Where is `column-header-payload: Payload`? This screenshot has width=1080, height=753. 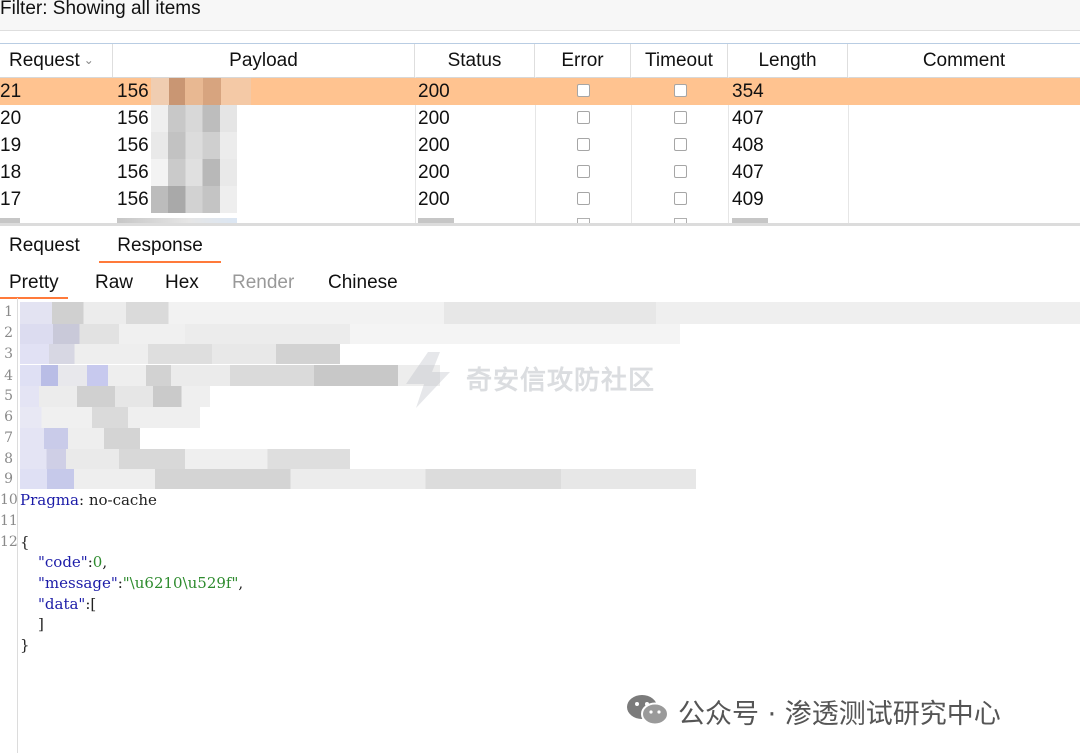 column-header-payload: Payload is located at coordinates (264, 60).